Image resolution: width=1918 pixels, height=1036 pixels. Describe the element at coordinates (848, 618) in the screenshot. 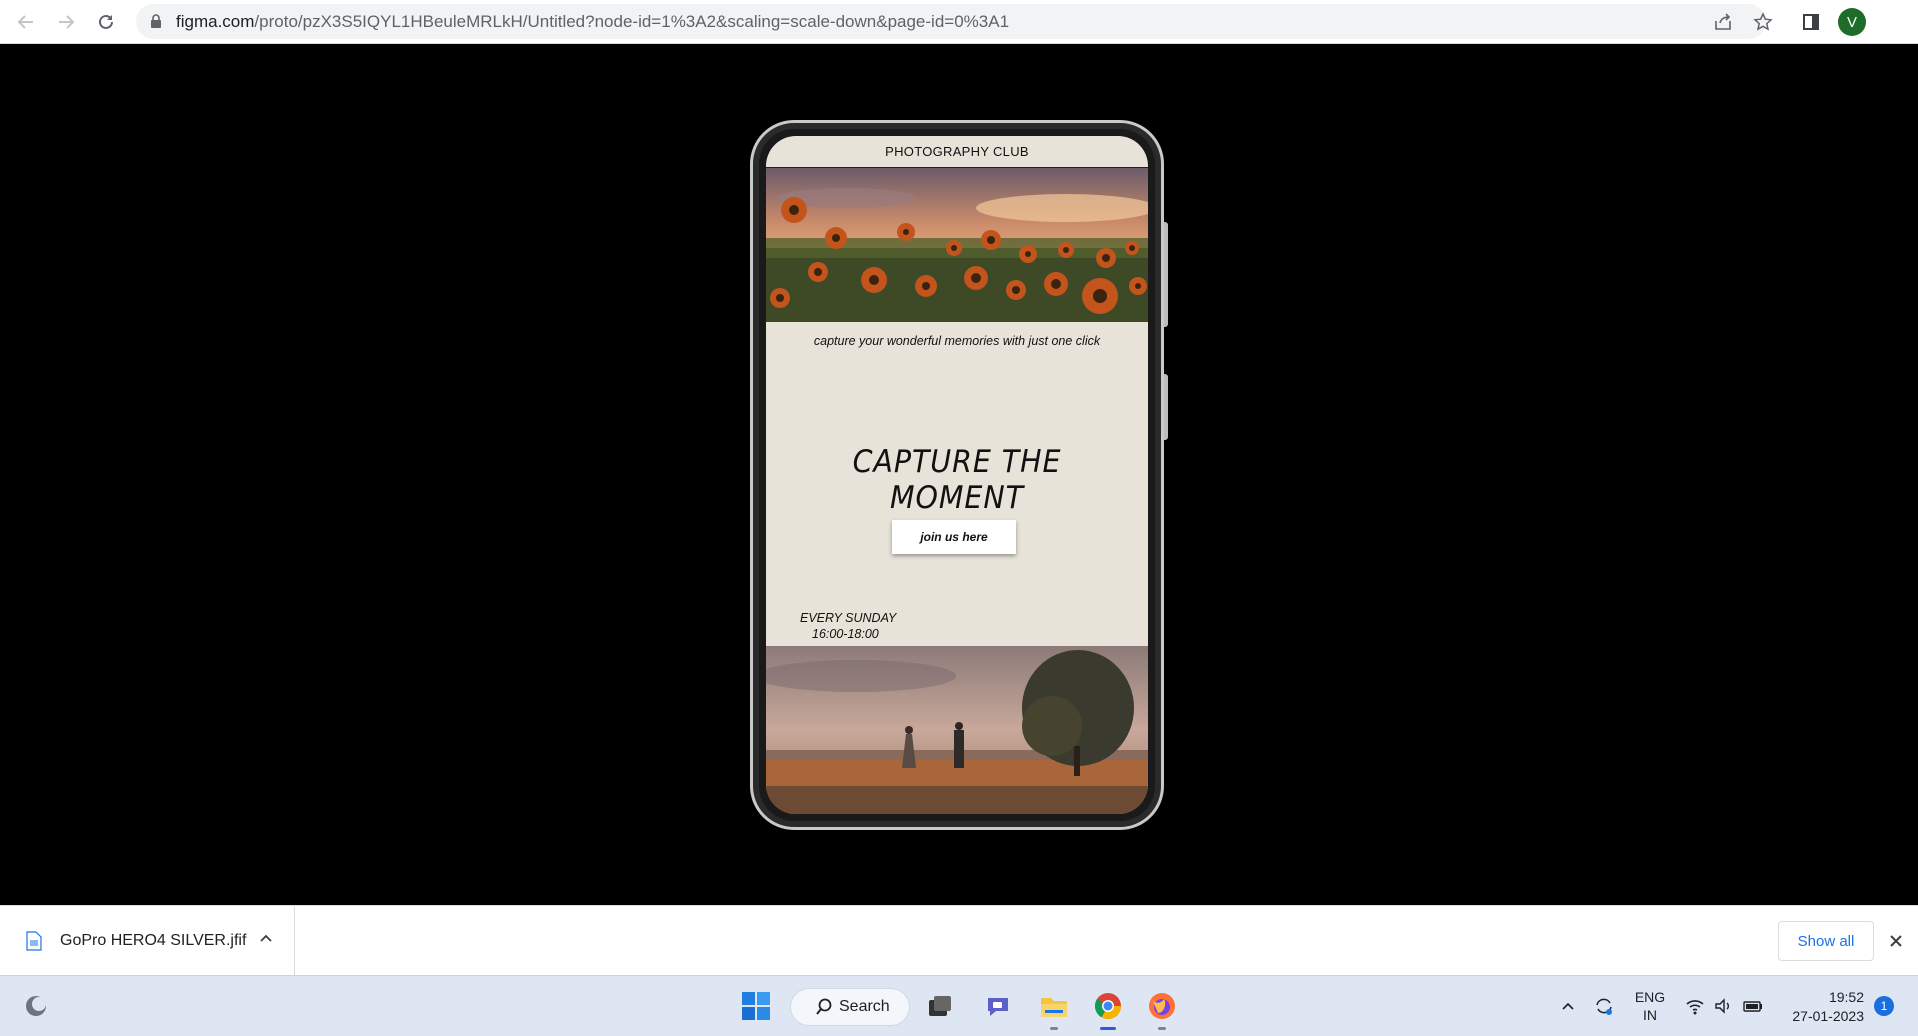

I see `schedule-day: EVERY SUNDAY` at that location.